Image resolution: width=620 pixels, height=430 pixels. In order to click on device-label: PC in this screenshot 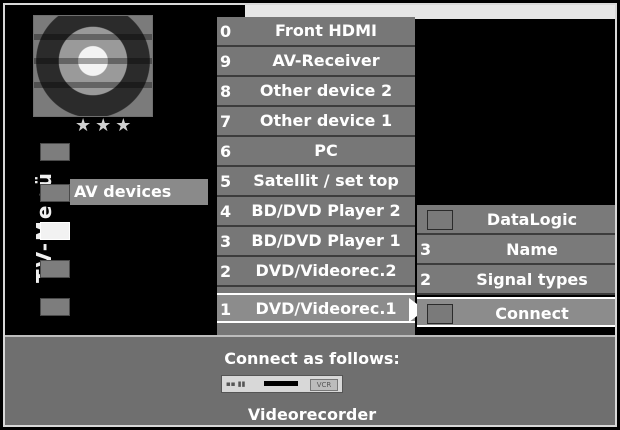, I will do `click(326, 150)`.